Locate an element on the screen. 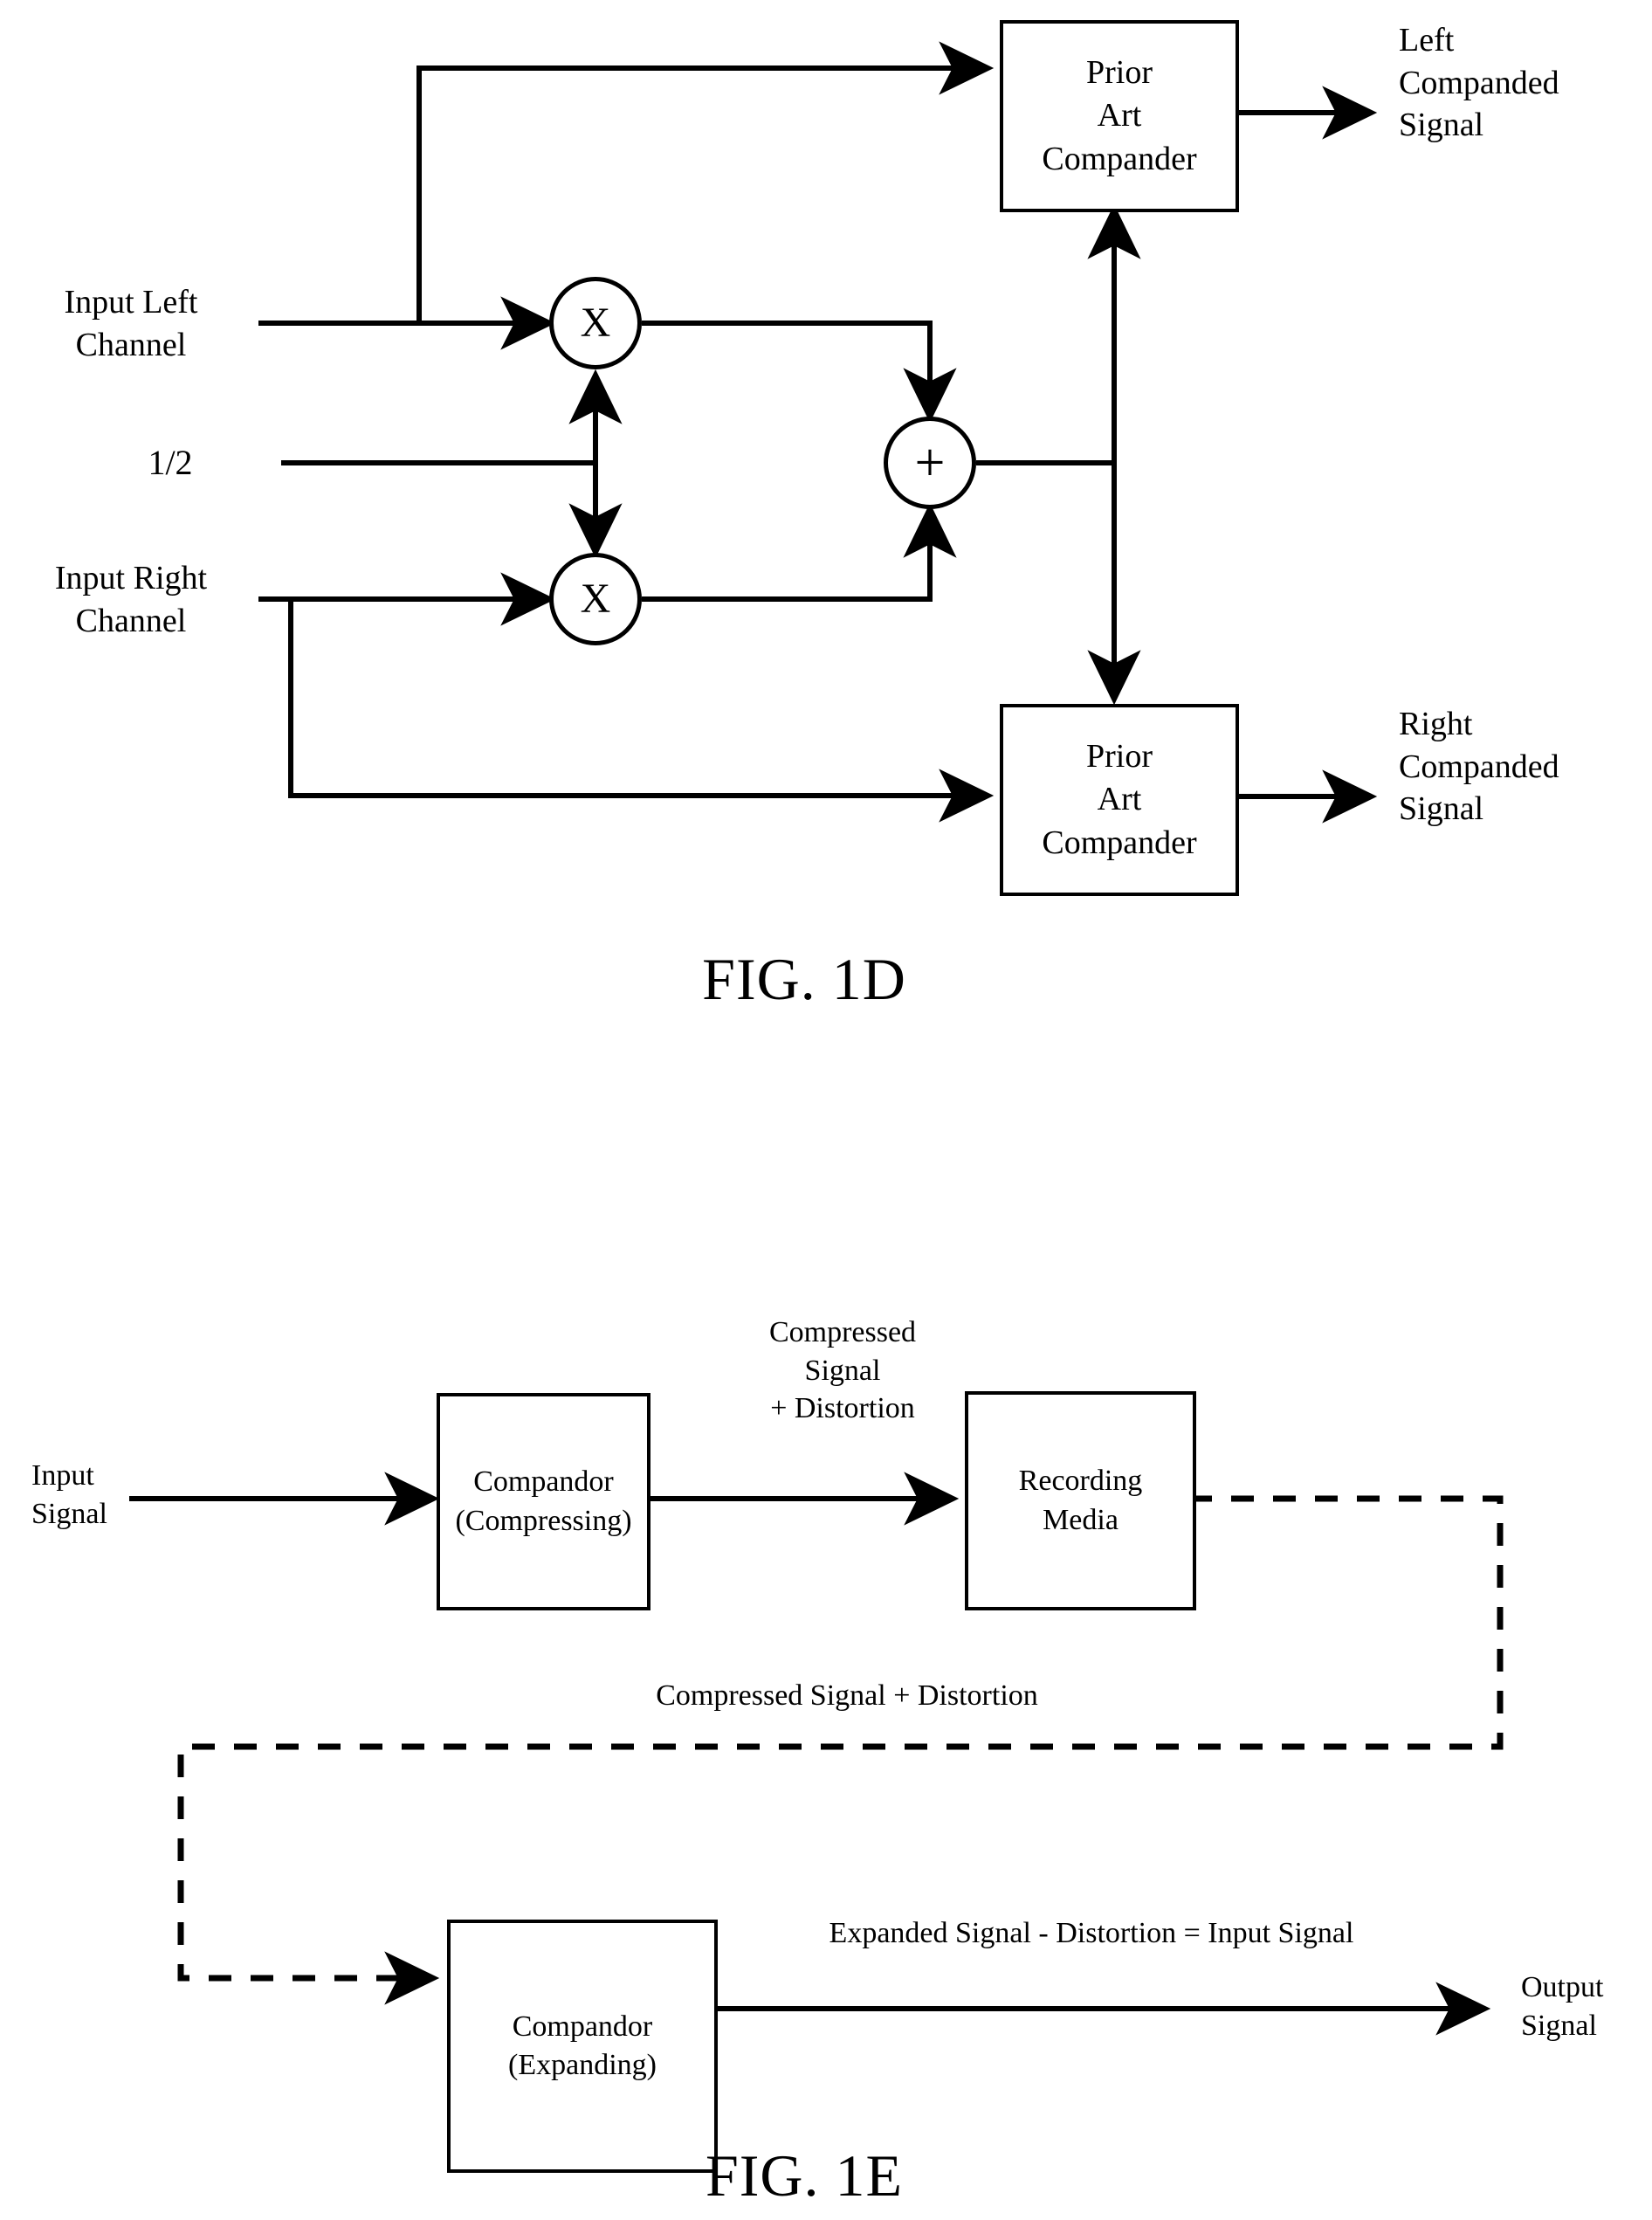 The height and width of the screenshot is (2220, 1652). plus-glyph: + is located at coordinates (930, 463).